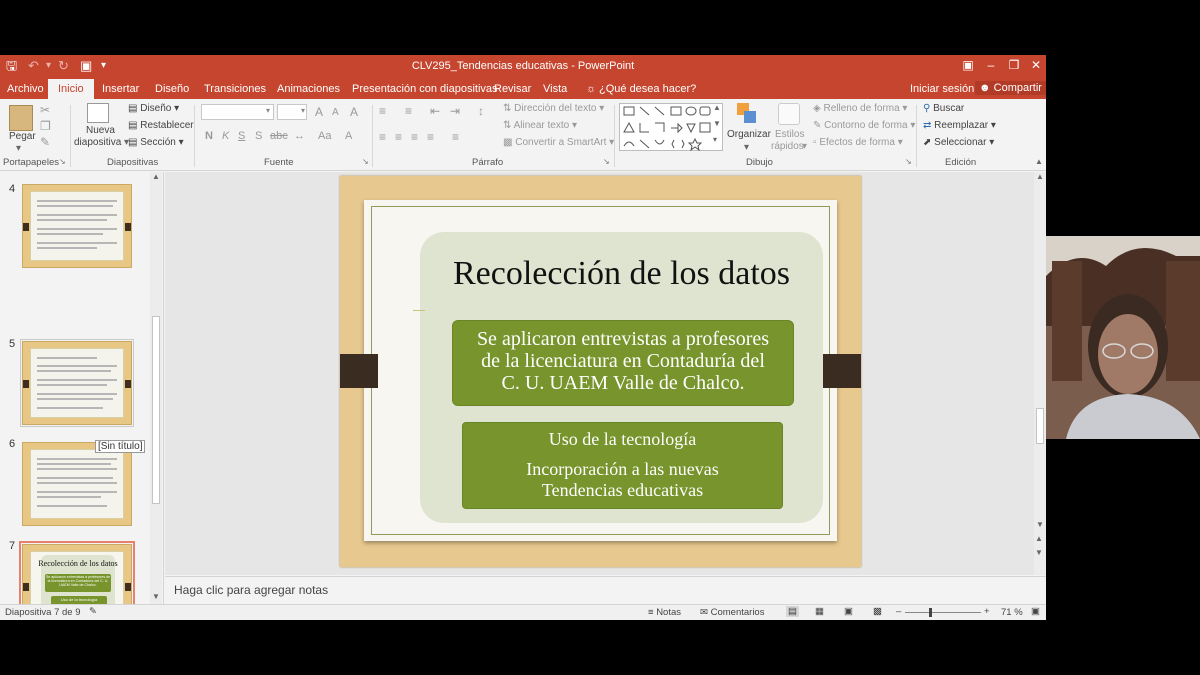 This screenshot has width=1200, height=675. What do you see at coordinates (348, 136) in the screenshot?
I see `font-color-icon: A` at bounding box center [348, 136].